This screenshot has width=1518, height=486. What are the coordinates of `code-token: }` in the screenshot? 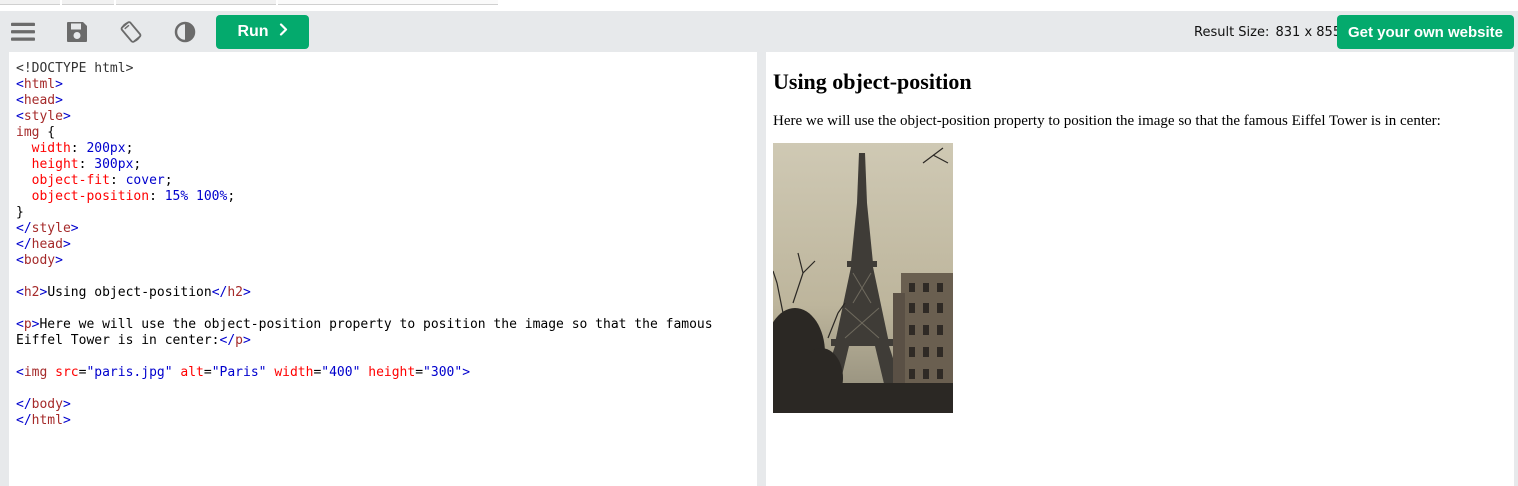 It's located at (20, 212).